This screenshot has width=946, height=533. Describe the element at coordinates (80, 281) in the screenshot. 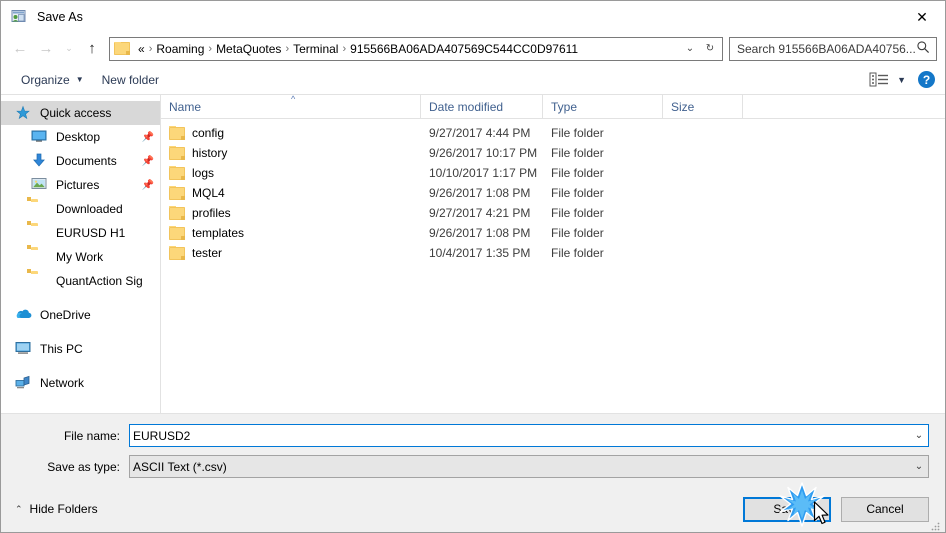

I see `sidebar-item-quantaction-signal: QuantAction Signal` at that location.